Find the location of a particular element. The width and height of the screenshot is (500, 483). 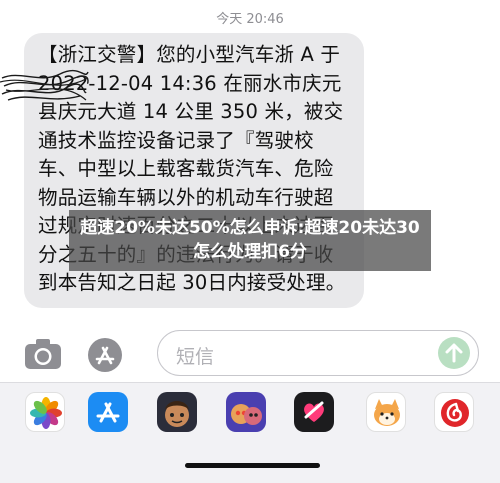

memoji-icon is located at coordinates (177, 412).